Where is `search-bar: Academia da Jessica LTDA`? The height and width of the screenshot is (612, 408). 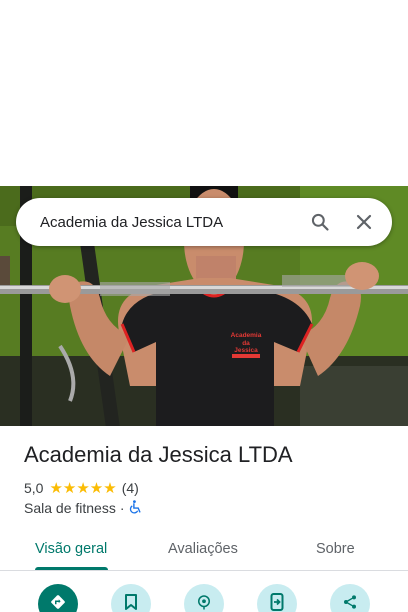
search-bar: Academia da Jessica LTDA is located at coordinates (204, 222).